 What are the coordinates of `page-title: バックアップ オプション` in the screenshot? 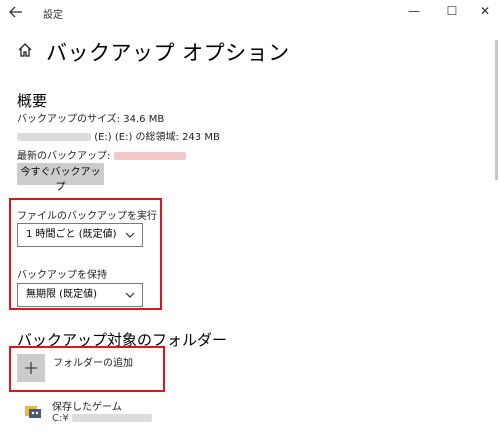 It's located at (168, 53).